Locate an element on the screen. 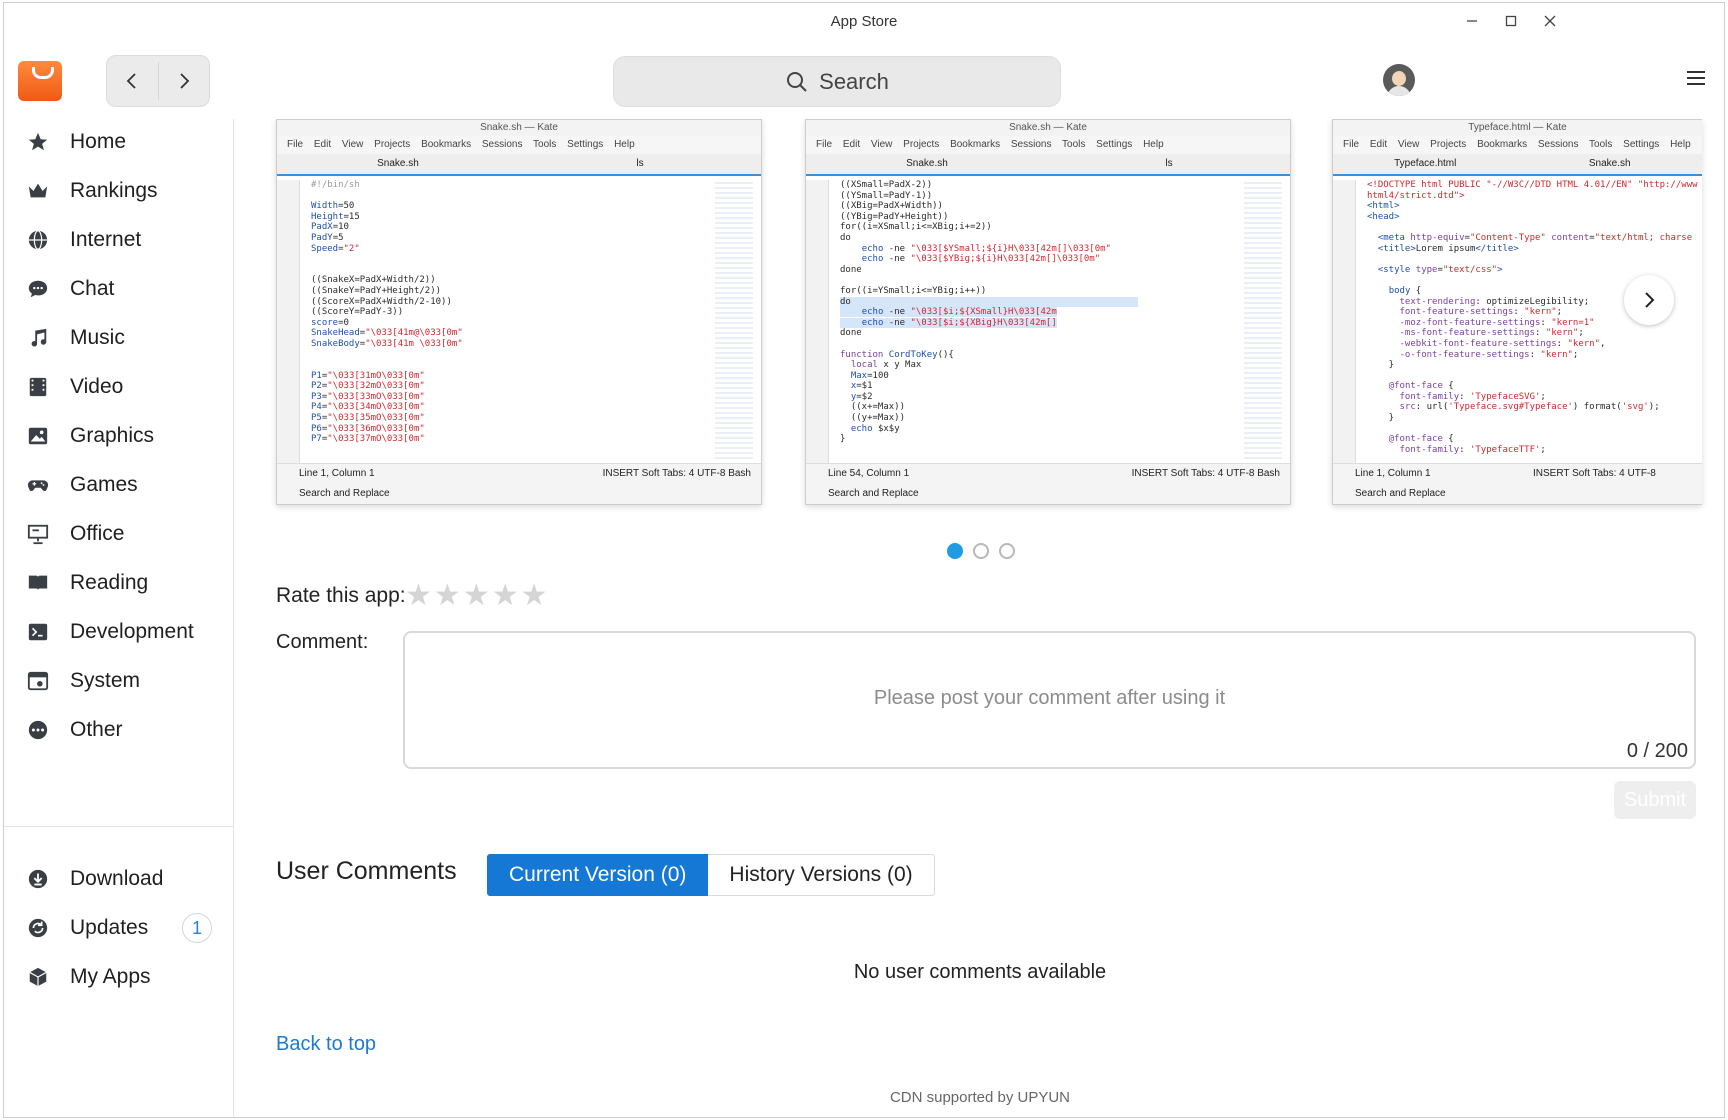 This screenshot has height=1120, width=1728. sidebar-item-updates: Updates 1 is located at coordinates (118, 928).